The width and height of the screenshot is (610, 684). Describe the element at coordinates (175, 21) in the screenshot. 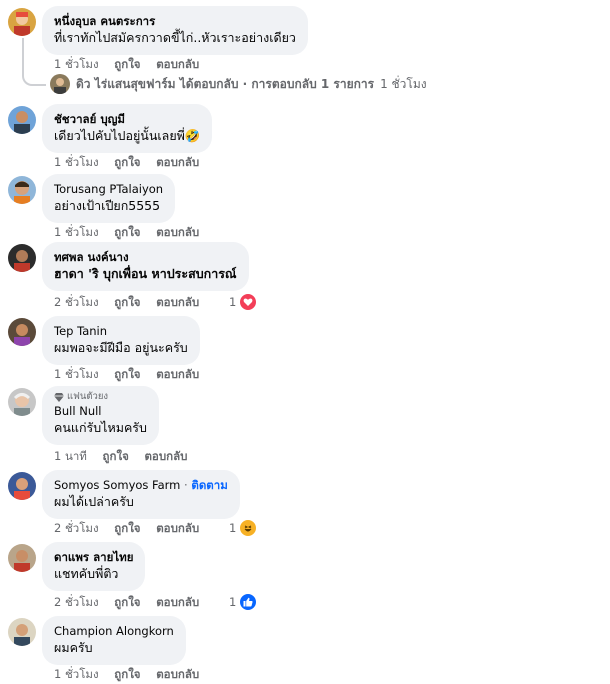

I see `comment-author: หนึ่งอุบล คนตระการ` at that location.